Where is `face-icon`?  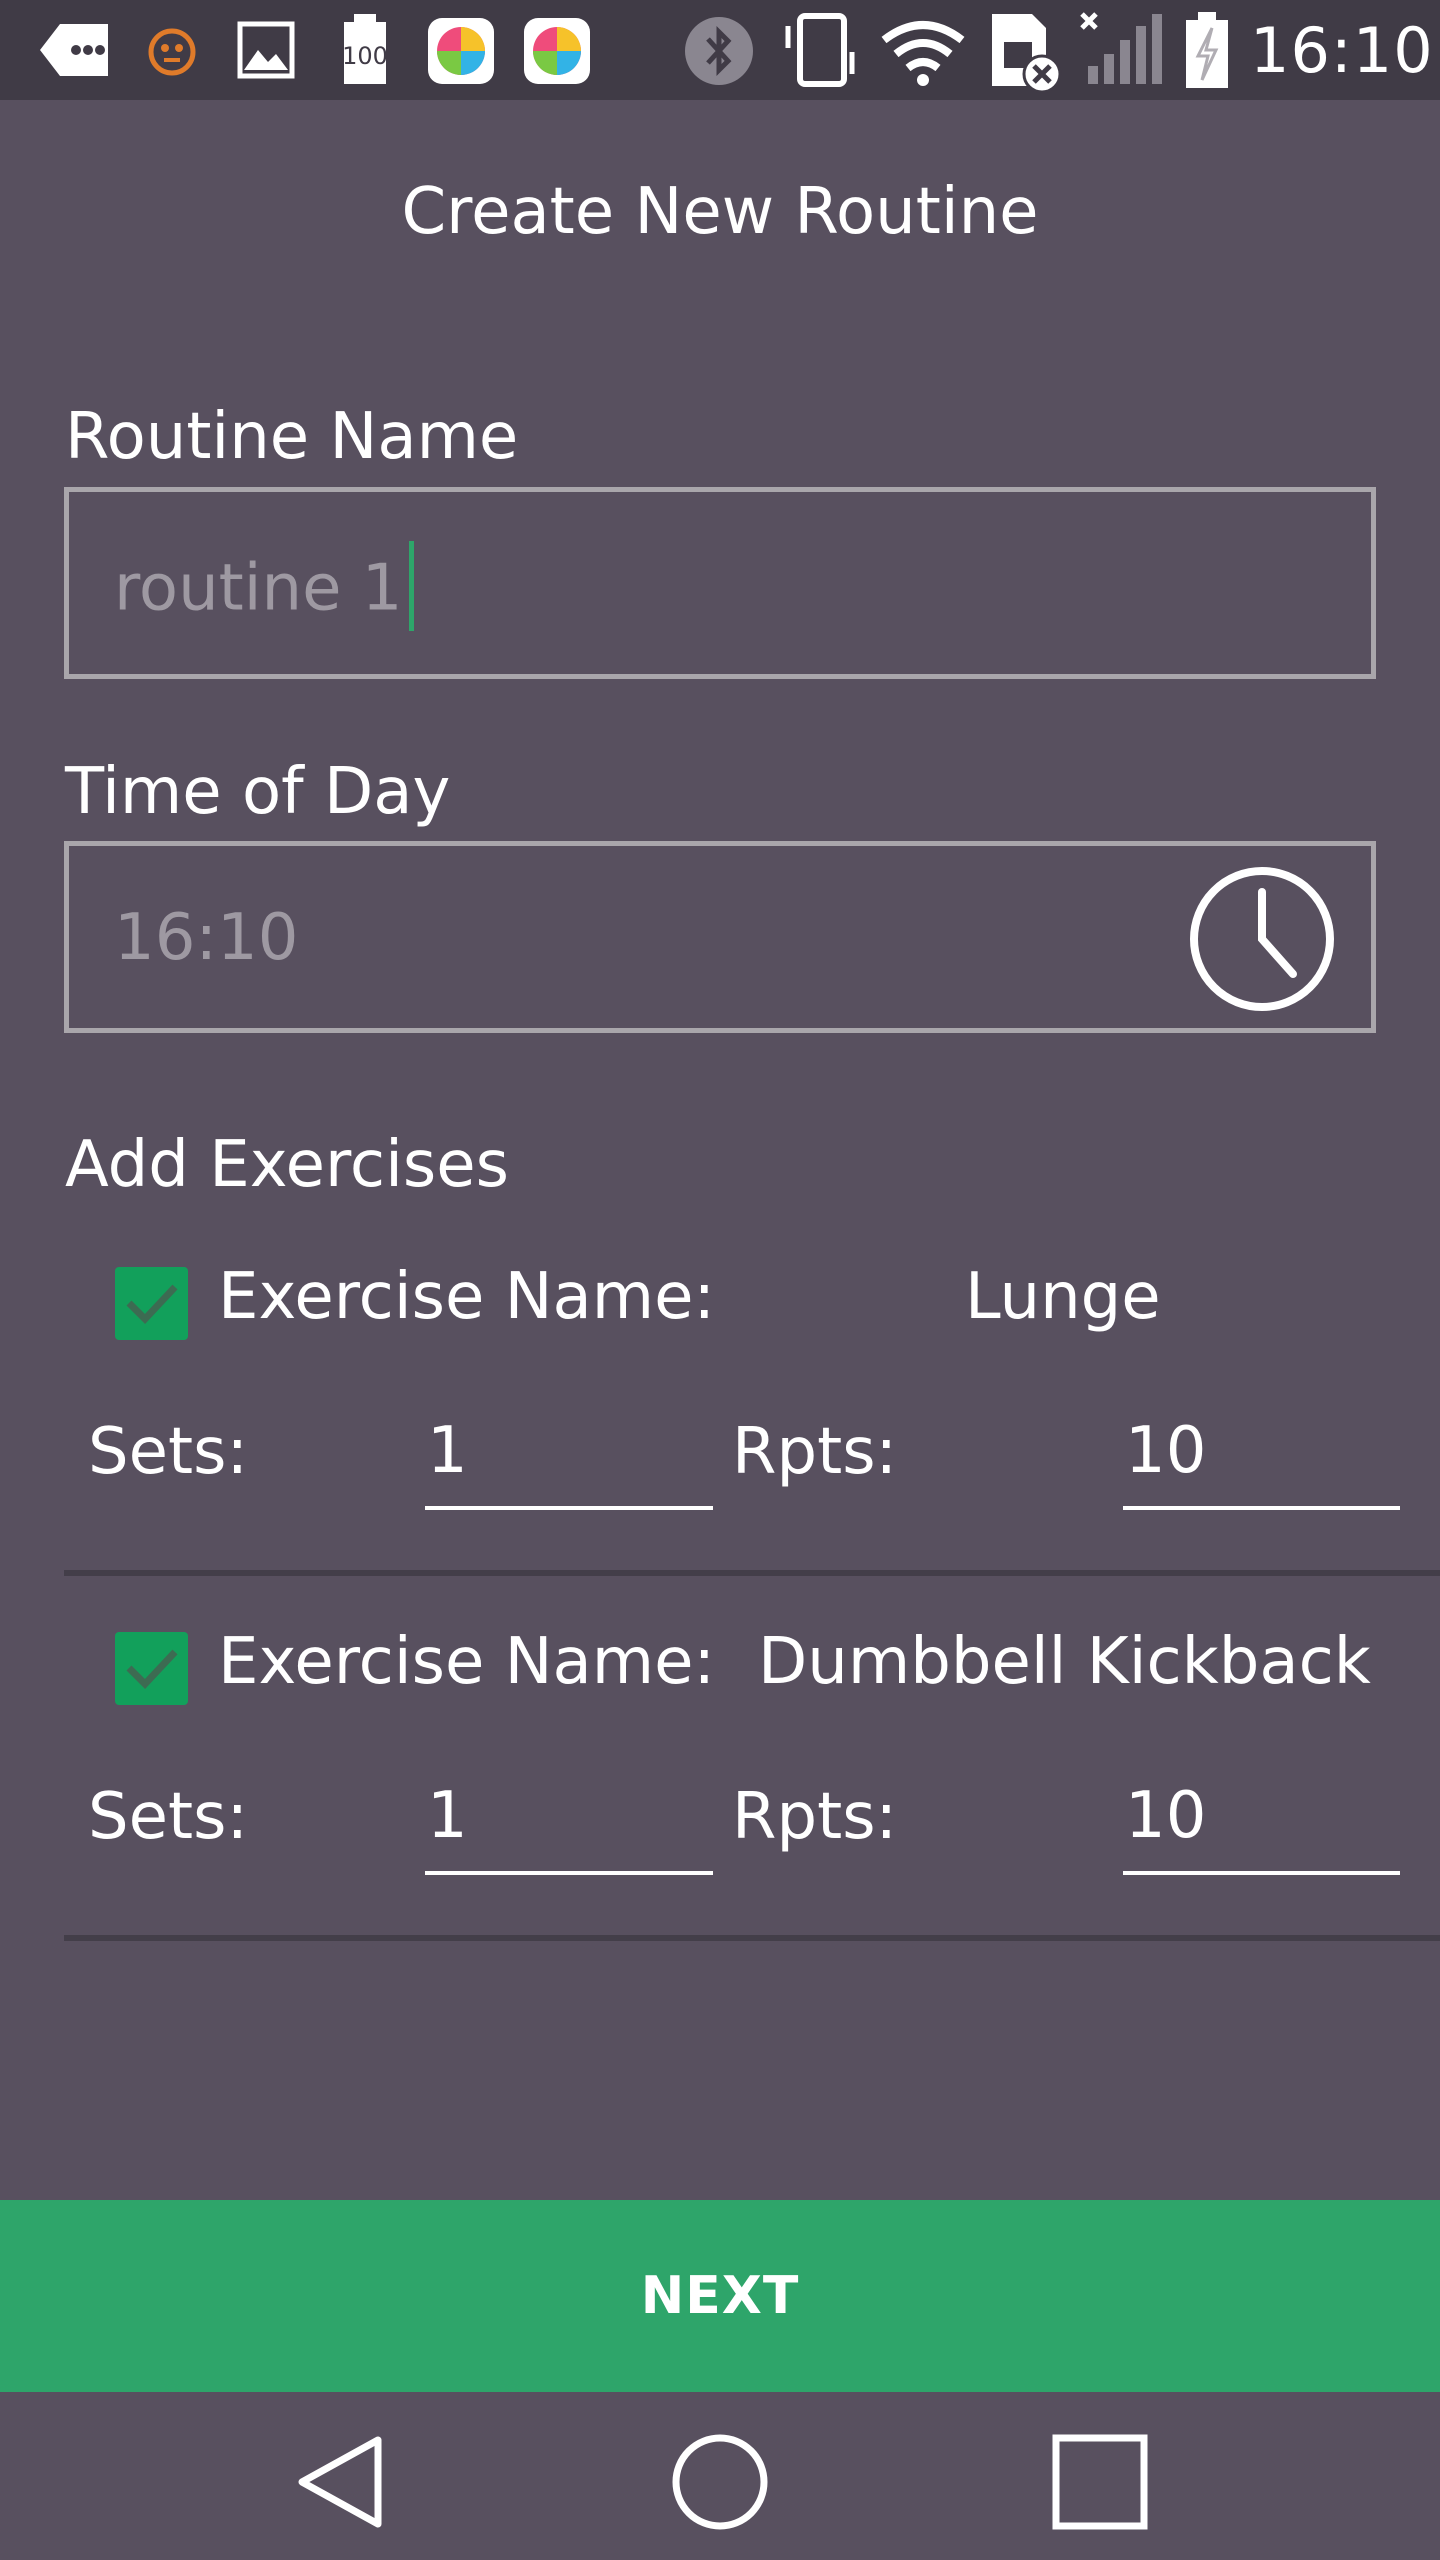
face-icon is located at coordinates (172, 52).